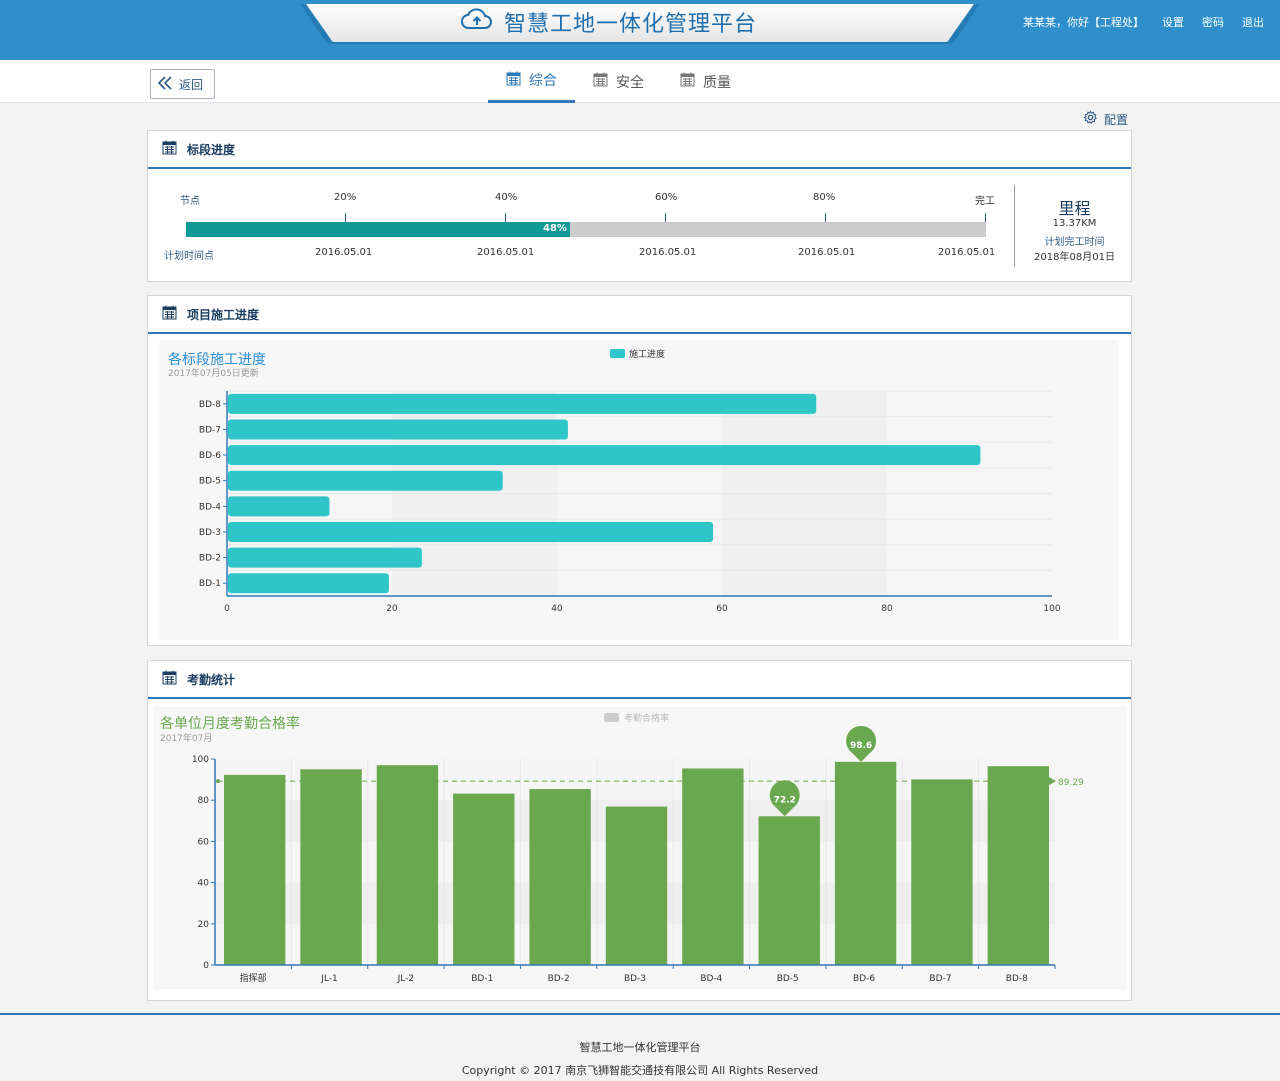  What do you see at coordinates (211, 679) in the screenshot?
I see `panel-title: 考勤统计` at bounding box center [211, 679].